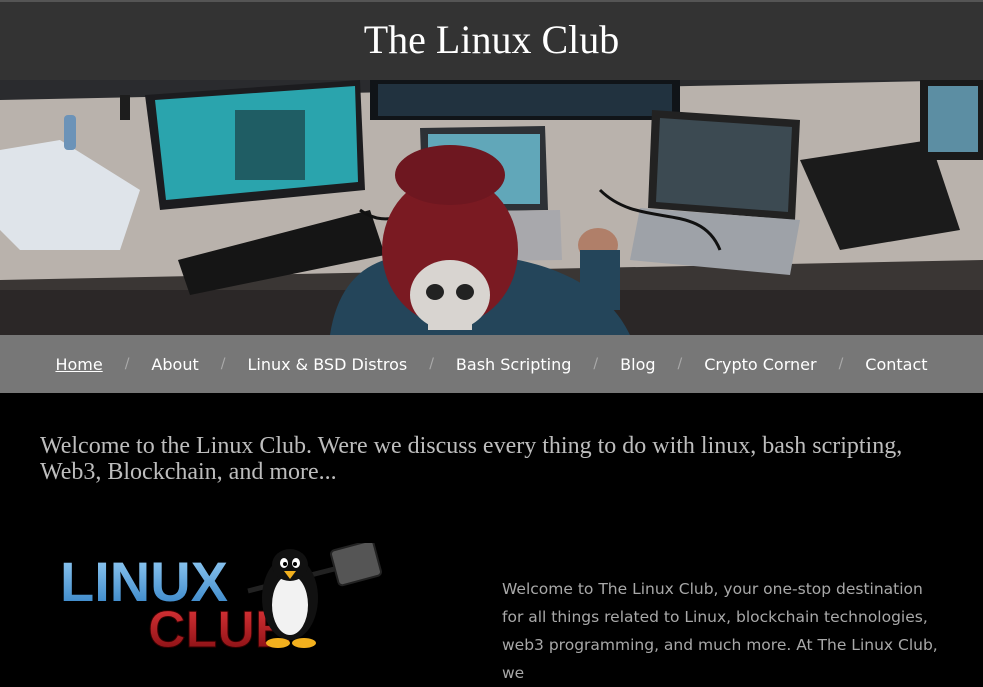  Describe the element at coordinates (174, 364) in the screenshot. I see `nav-item-about: About` at that location.